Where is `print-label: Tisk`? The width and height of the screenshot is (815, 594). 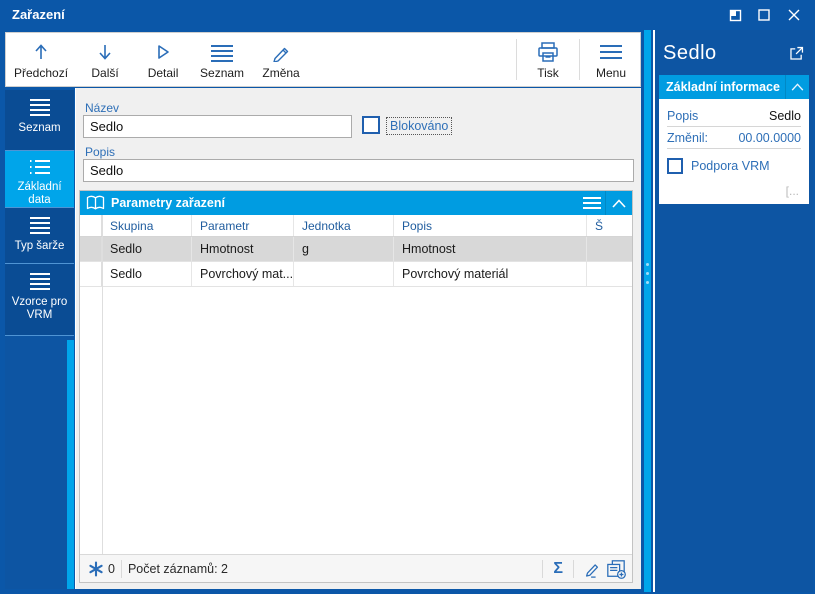 print-label: Tisk is located at coordinates (548, 73).